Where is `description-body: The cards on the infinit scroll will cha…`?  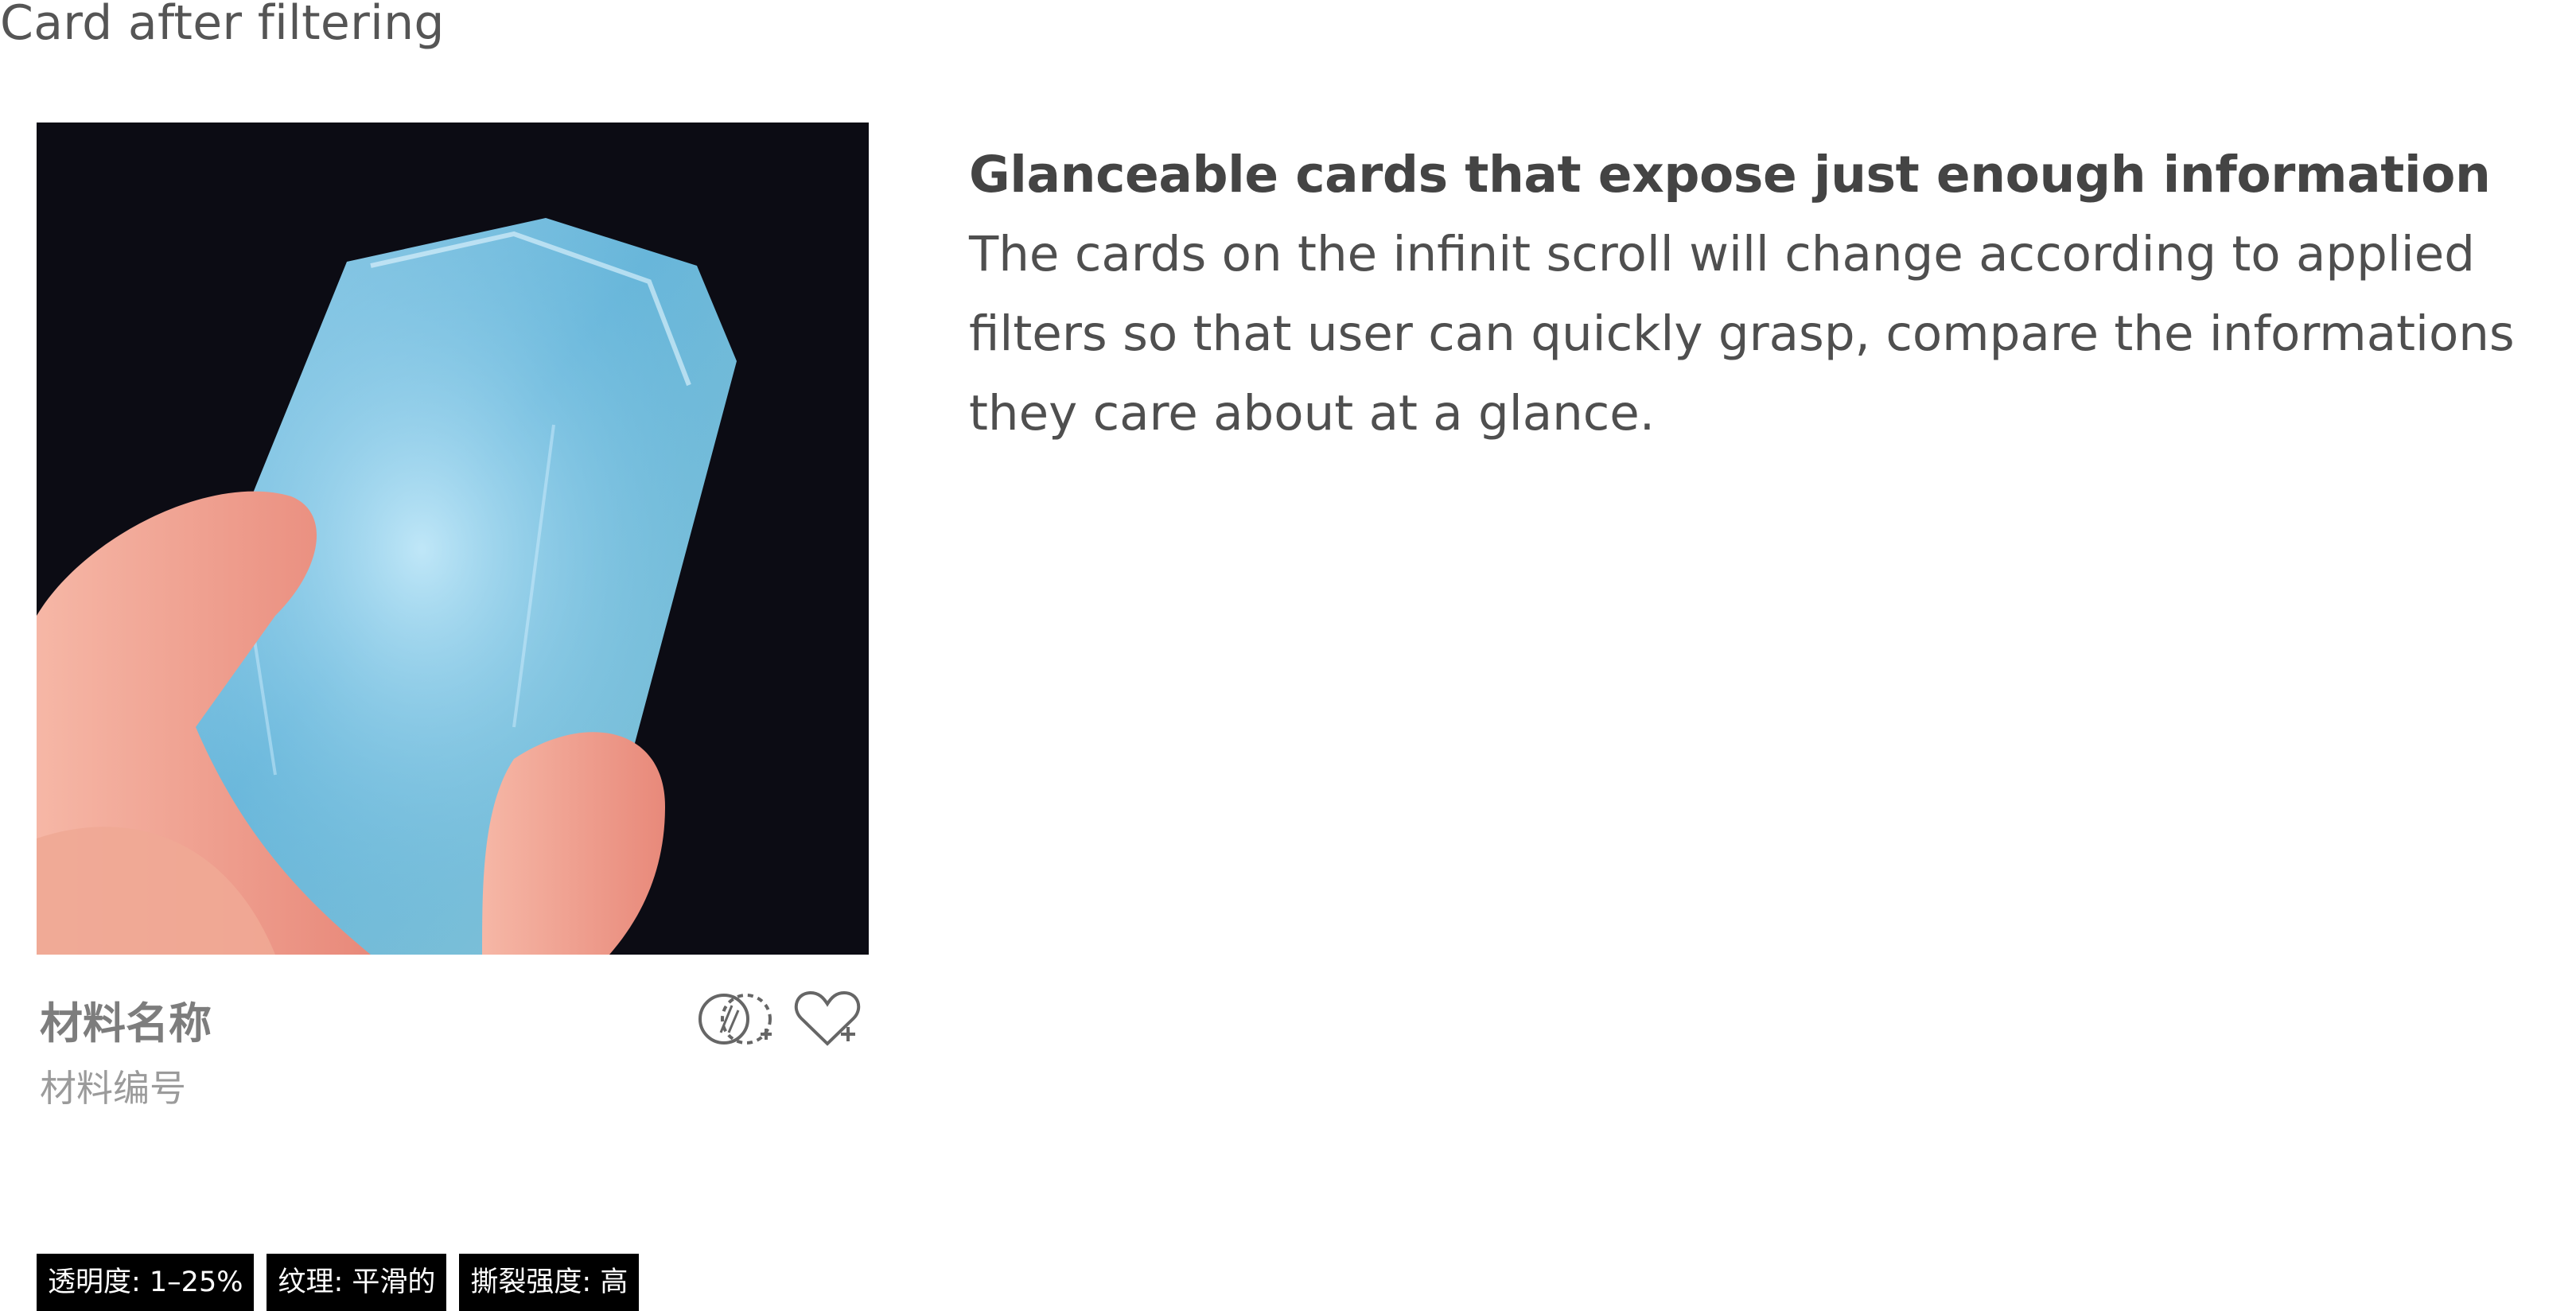
description-body: The cards on the infinit scroll will cha… is located at coordinates (1742, 334).